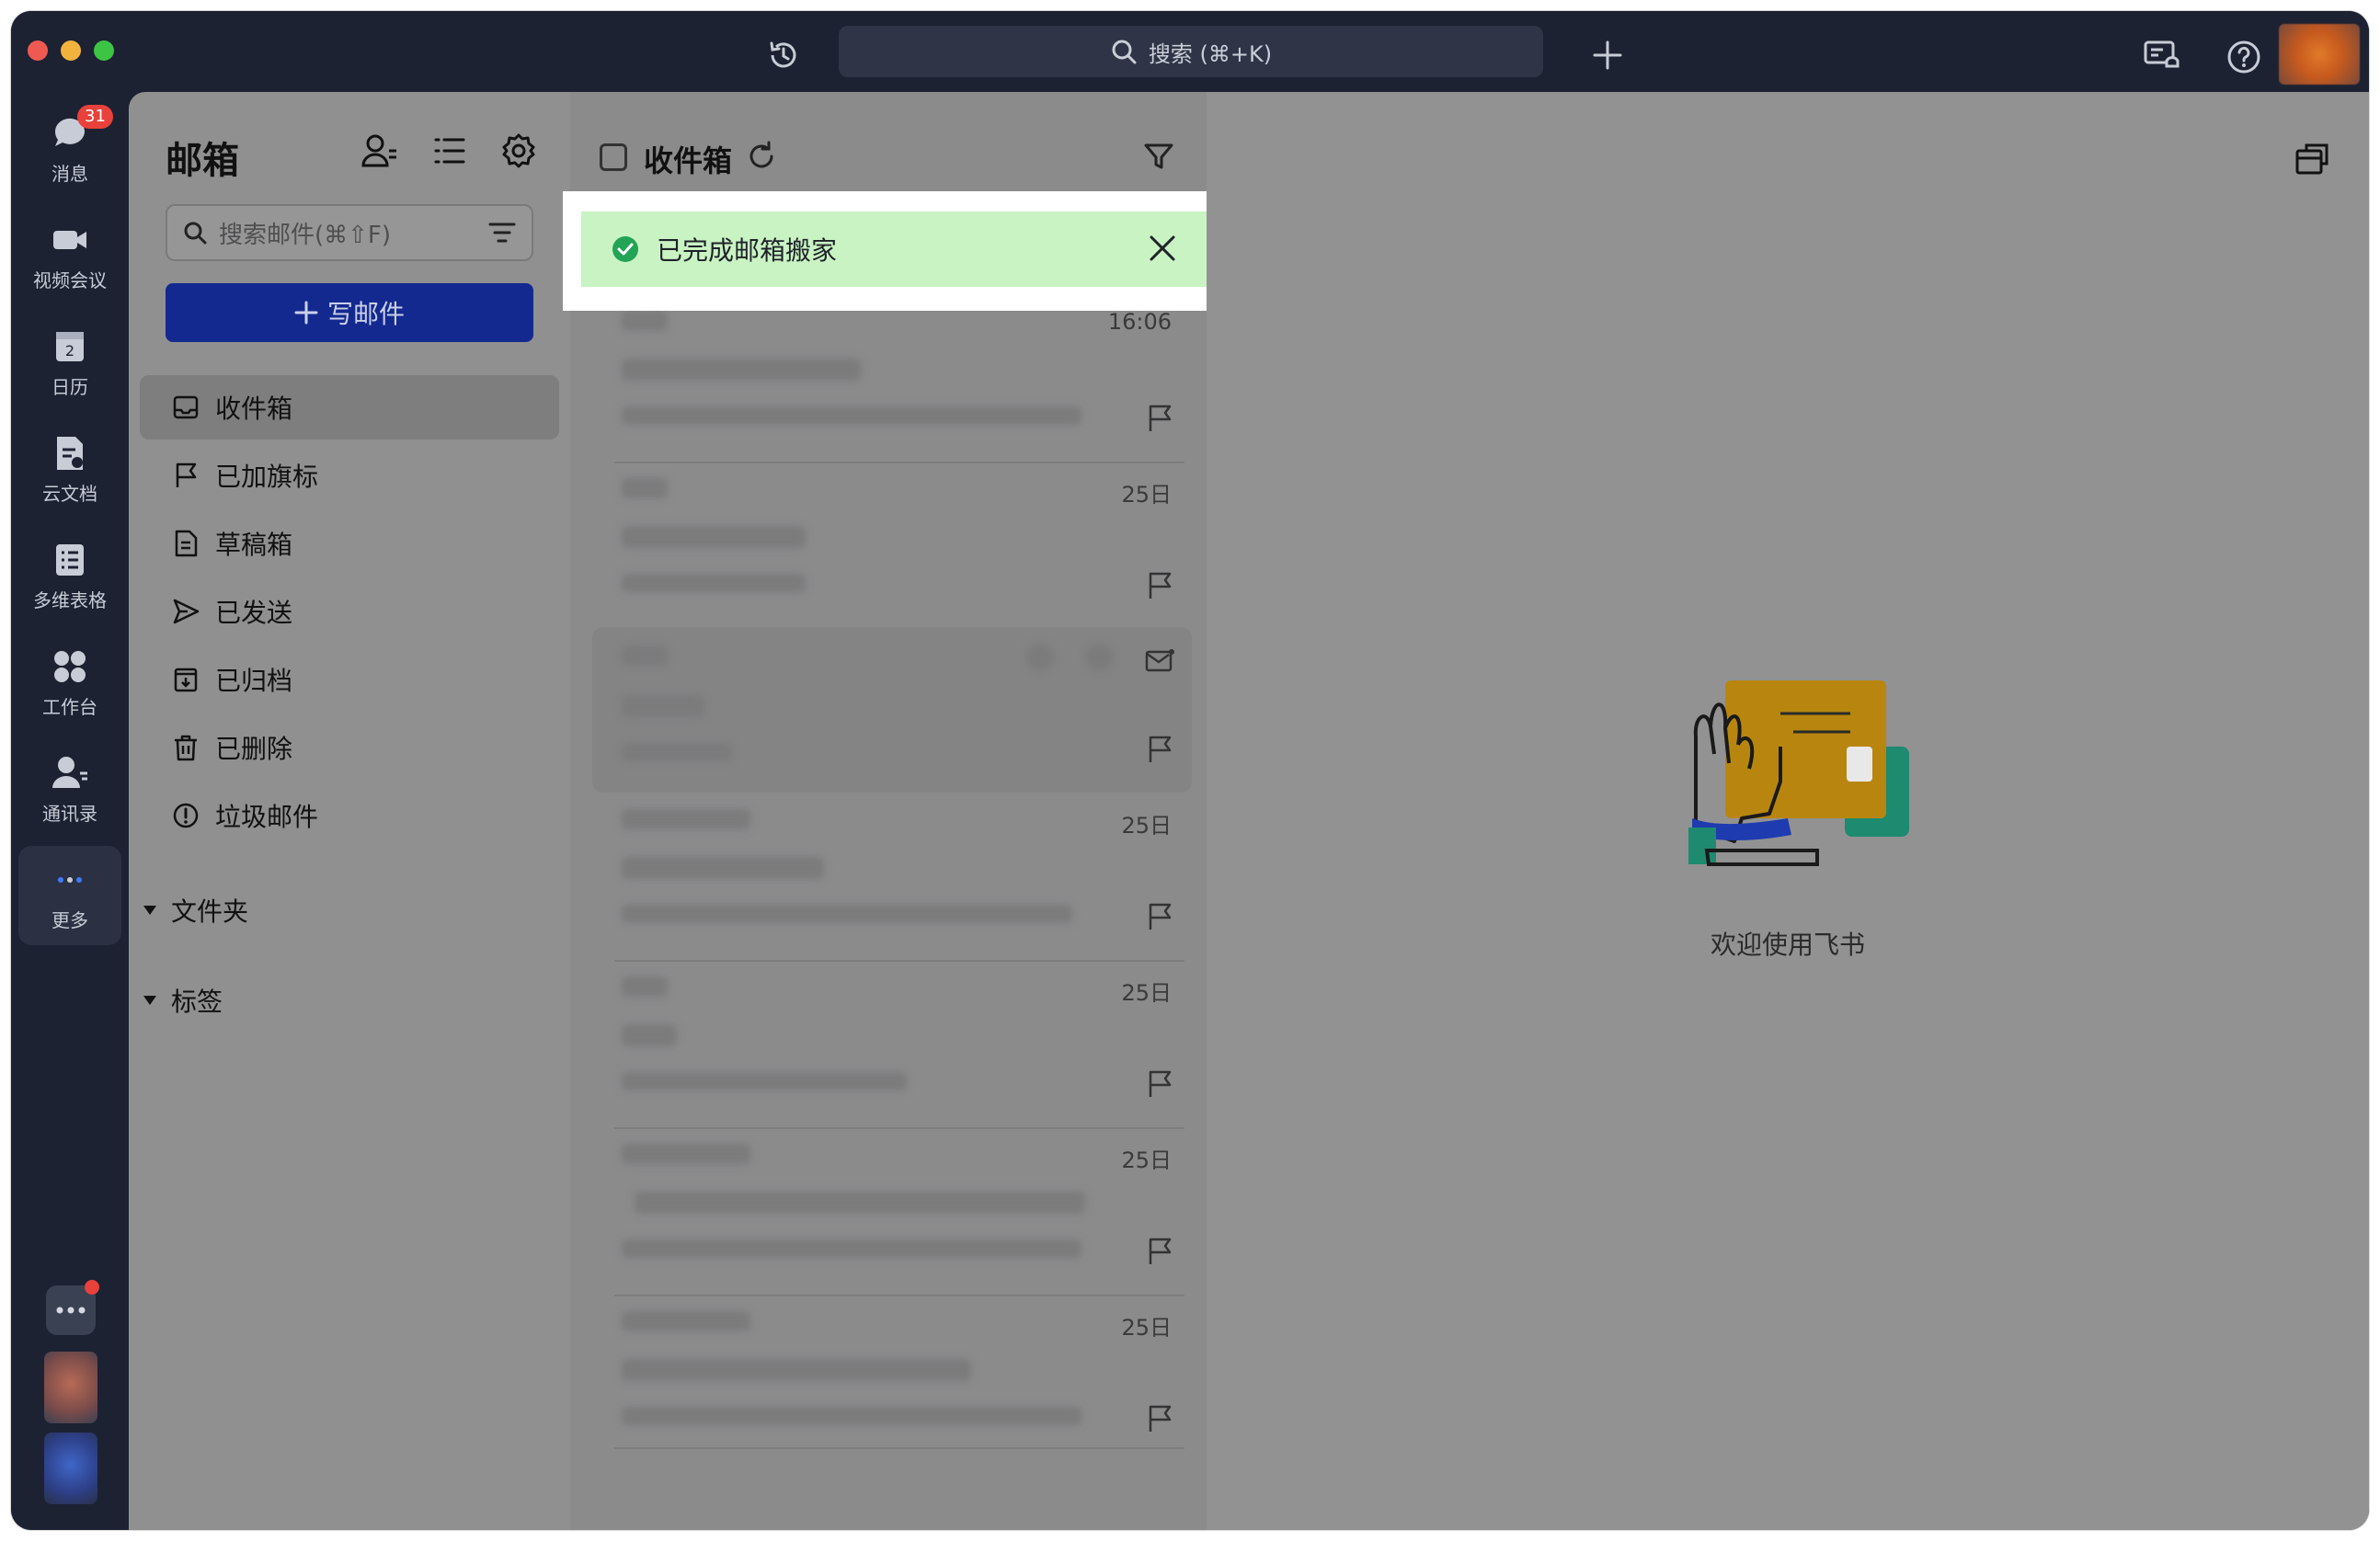 The width and height of the screenshot is (2380, 1541). Describe the element at coordinates (69, 789) in the screenshot. I see `nav-item-contacts: 通讯录` at that location.